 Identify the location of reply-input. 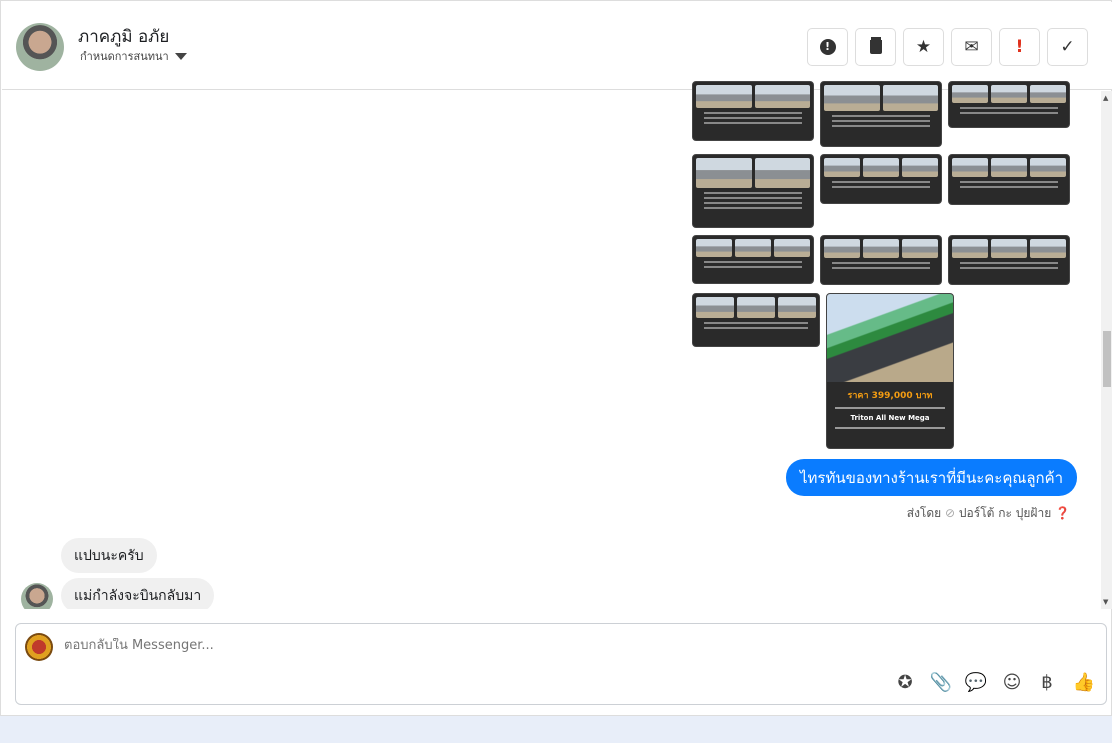
(464, 645).